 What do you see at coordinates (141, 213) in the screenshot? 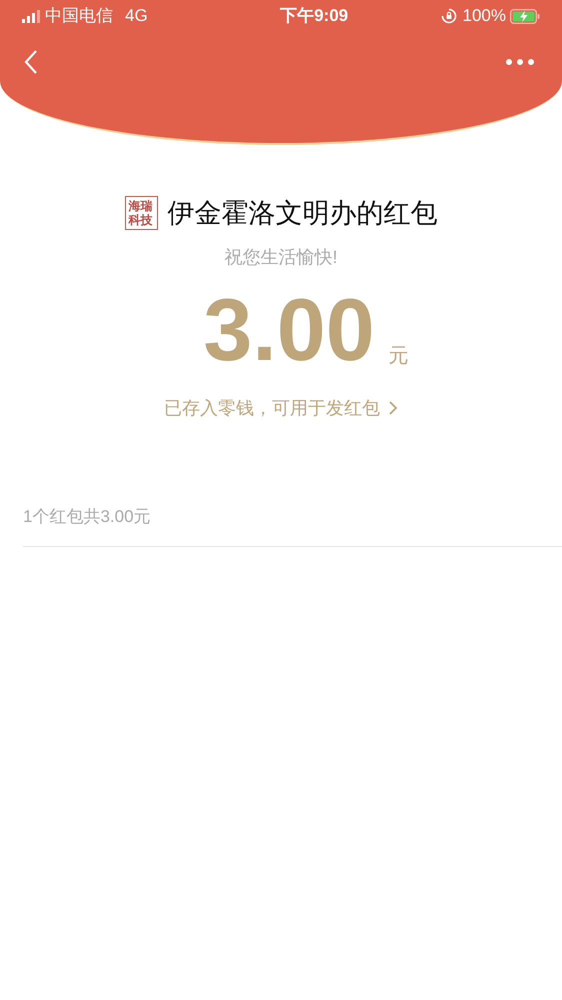
I see `sender-logo: 海瑞科技` at bounding box center [141, 213].